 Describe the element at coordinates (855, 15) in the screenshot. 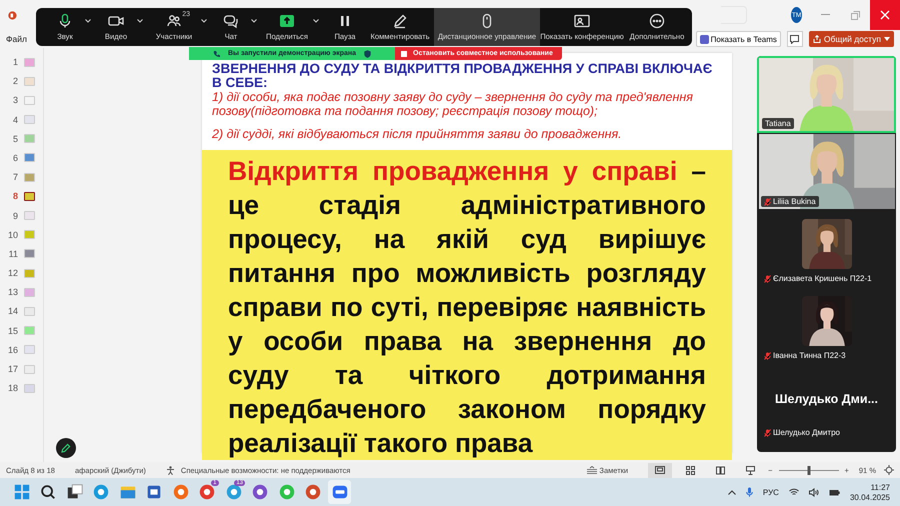

I see `restore-icon` at that location.